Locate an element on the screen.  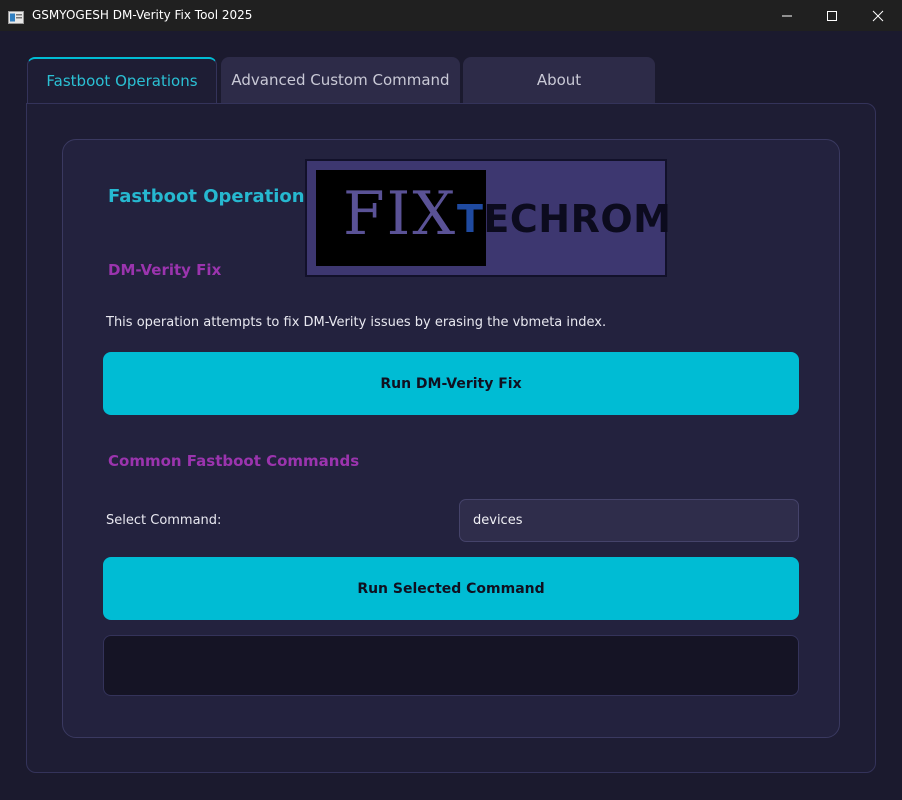
close-icon is located at coordinates (878, 15).